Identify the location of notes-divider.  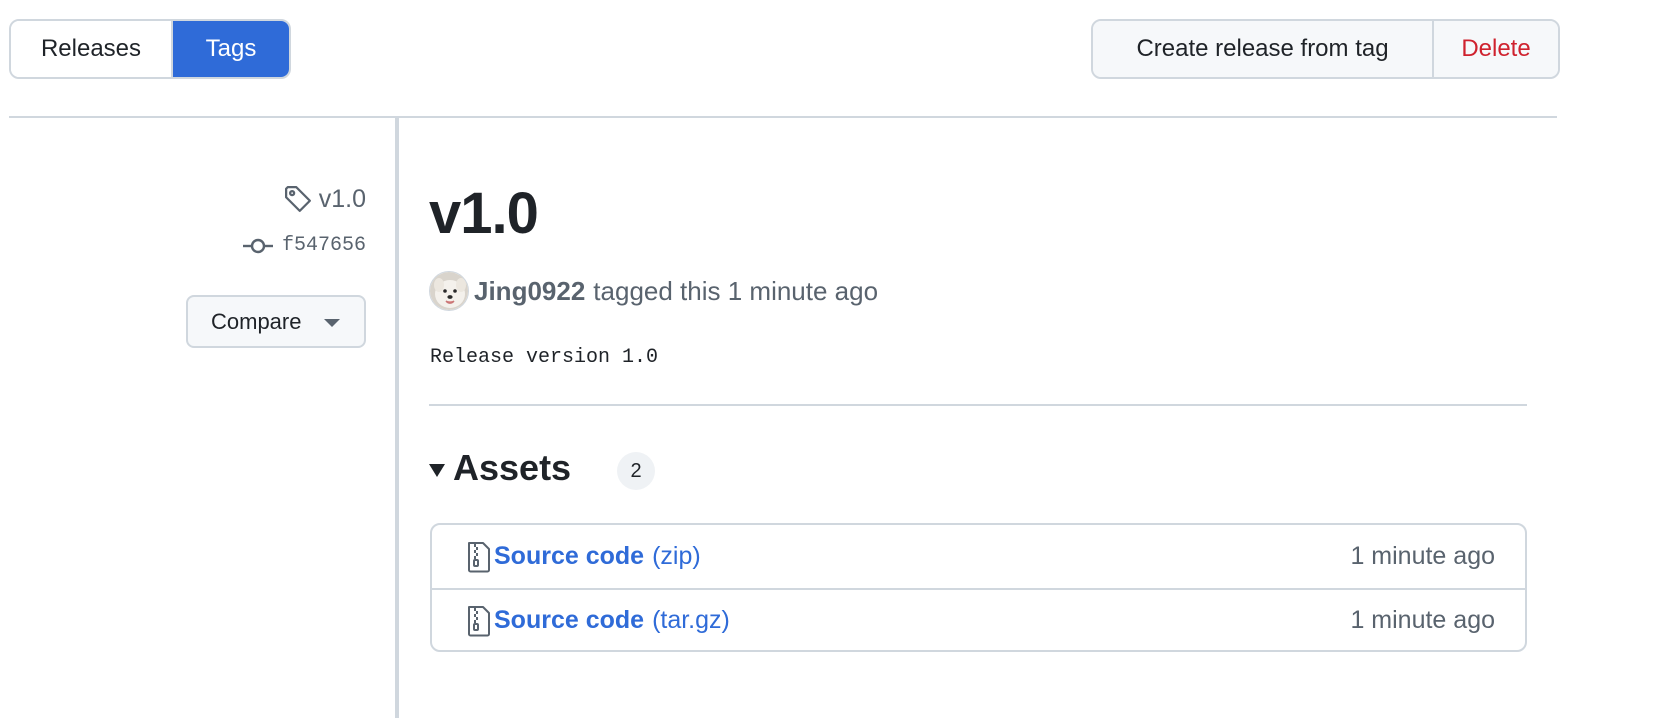
(978, 405).